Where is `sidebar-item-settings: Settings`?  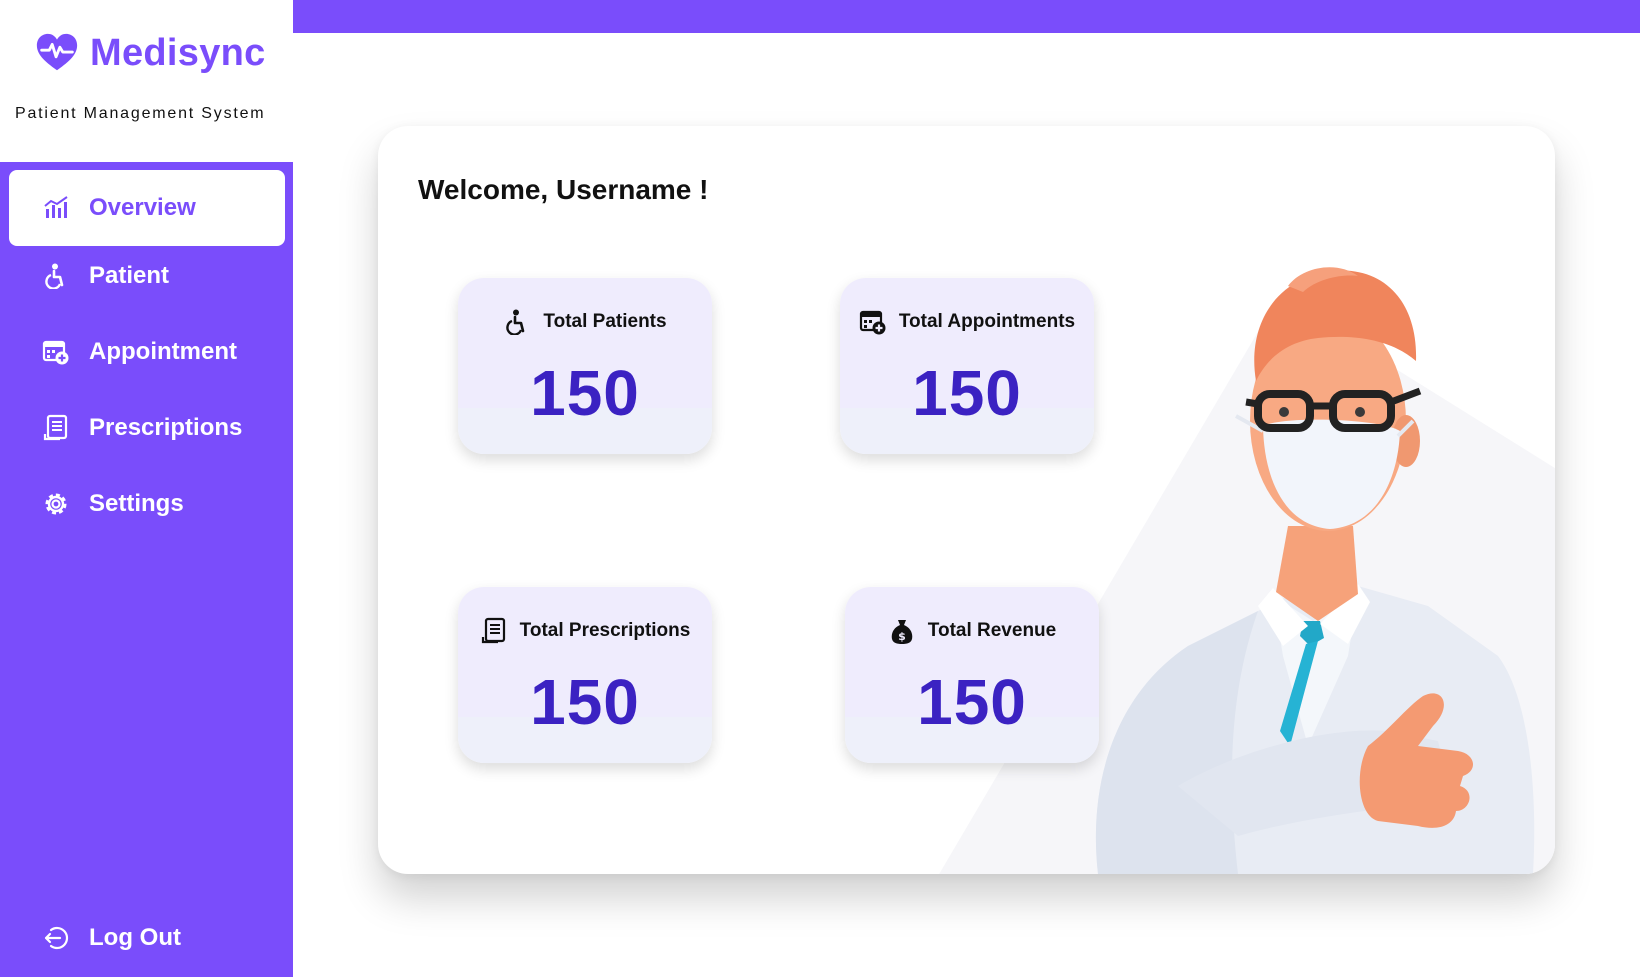
sidebar-item-settings: Settings is located at coordinates (147, 504).